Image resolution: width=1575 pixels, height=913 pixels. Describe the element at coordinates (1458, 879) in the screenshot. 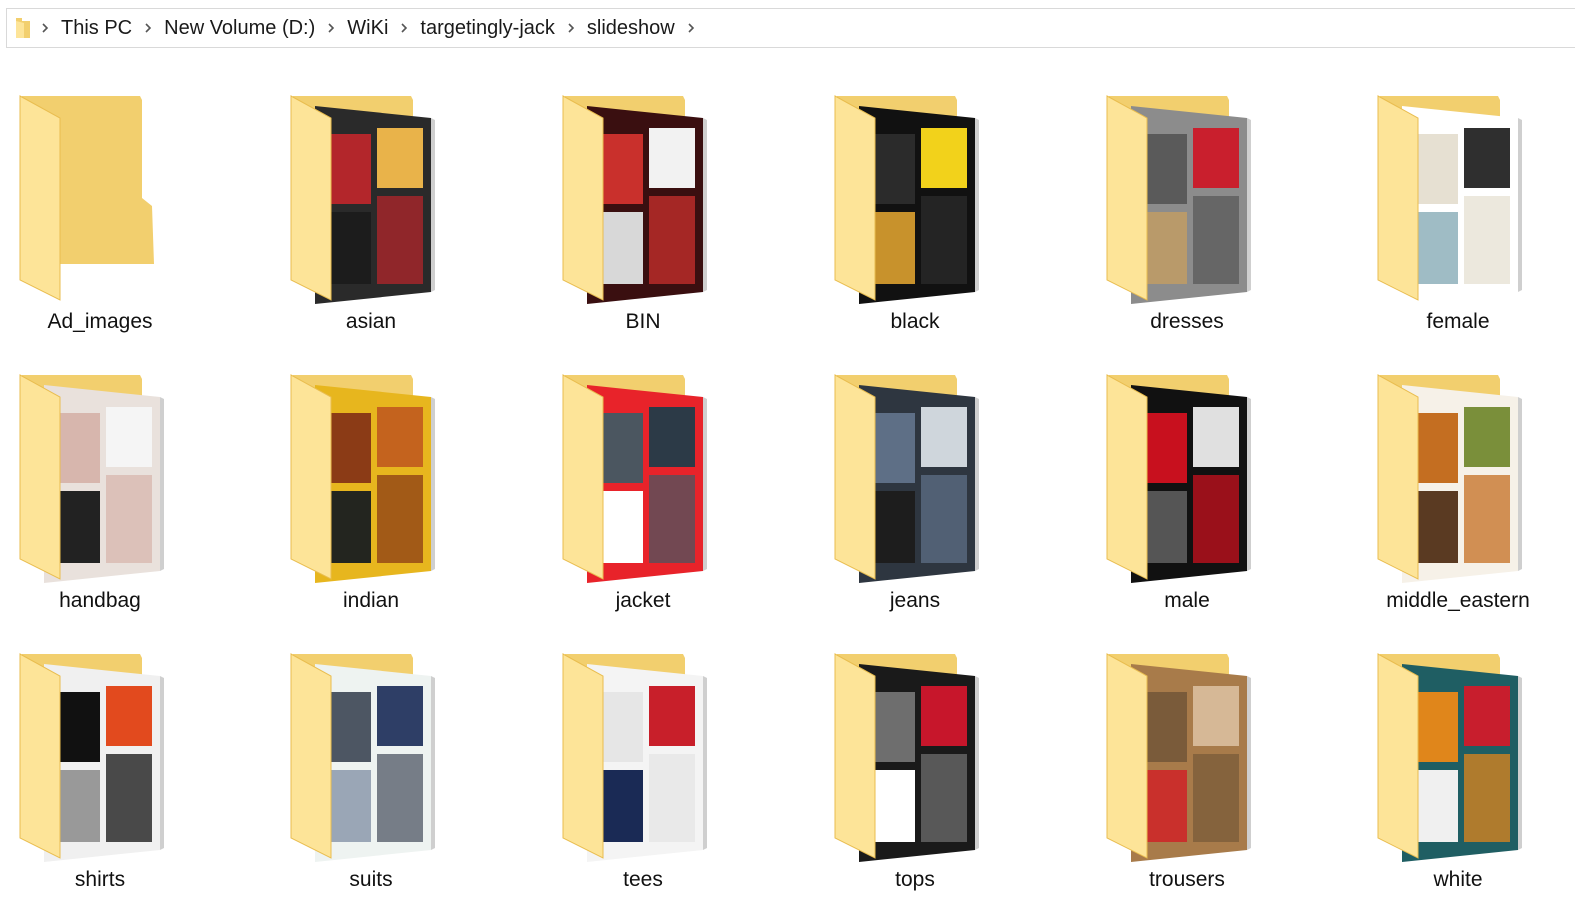

I see `folder-label: white` at that location.